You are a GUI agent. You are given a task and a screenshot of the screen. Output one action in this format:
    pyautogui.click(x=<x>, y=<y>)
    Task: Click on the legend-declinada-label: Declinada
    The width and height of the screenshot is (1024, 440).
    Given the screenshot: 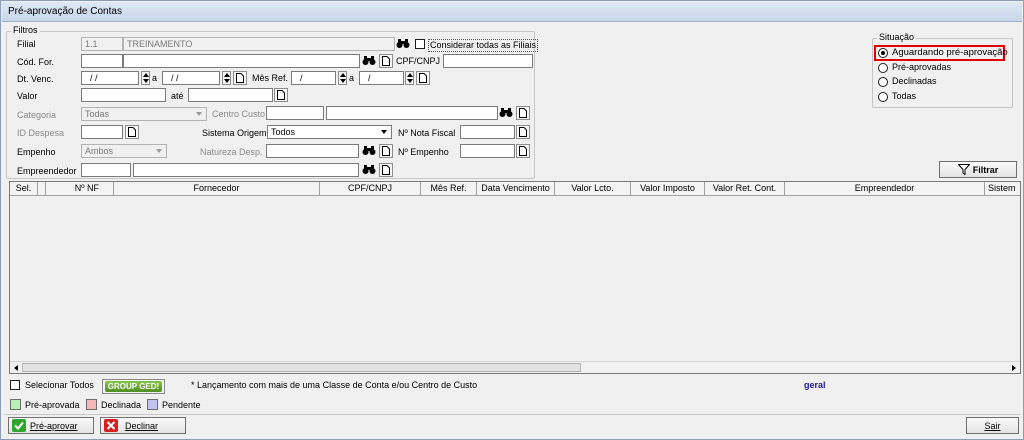 What is the action you would take?
    pyautogui.click(x=121, y=405)
    